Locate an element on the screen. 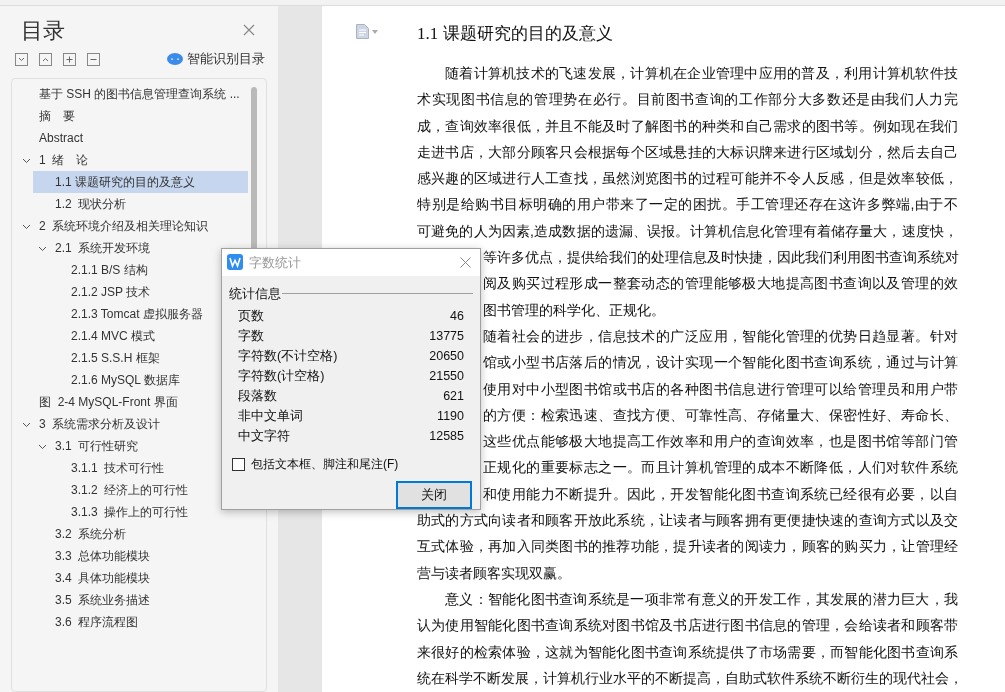 The width and height of the screenshot is (1005, 692). toc-item: 2.1.3 Tomcat 虚拟服务器 is located at coordinates (139, 314).